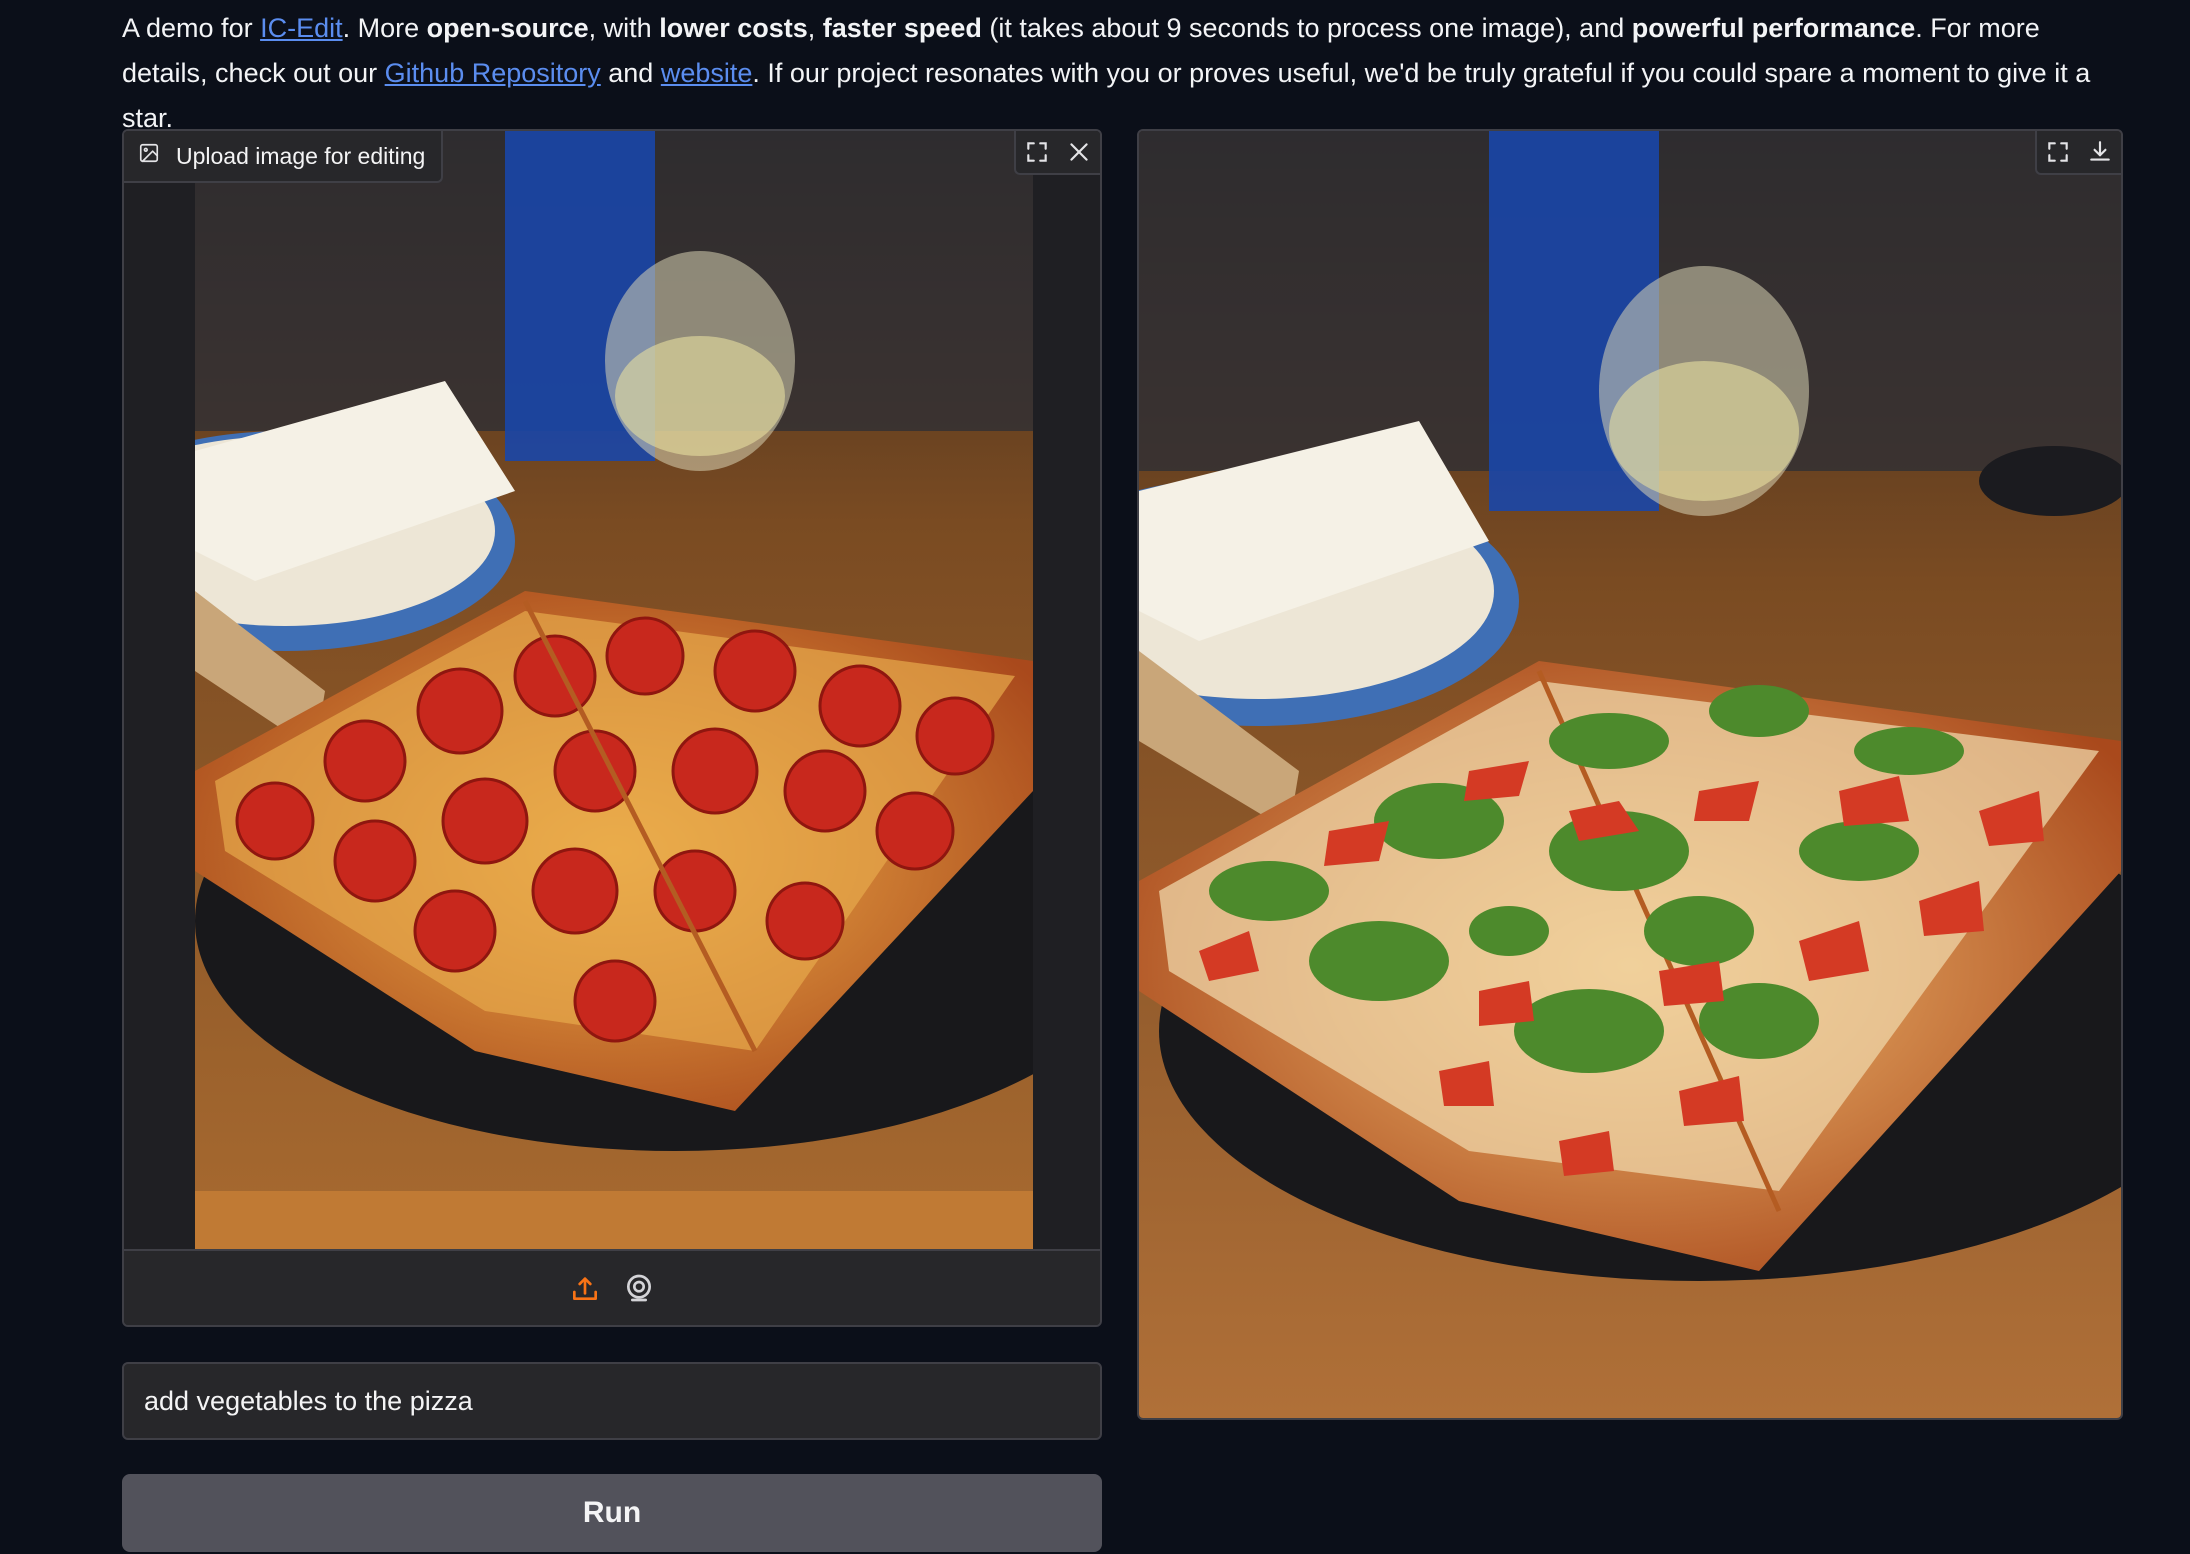 The height and width of the screenshot is (1554, 2190). What do you see at coordinates (384, 28) in the screenshot?
I see `intro-text-part: . More` at bounding box center [384, 28].